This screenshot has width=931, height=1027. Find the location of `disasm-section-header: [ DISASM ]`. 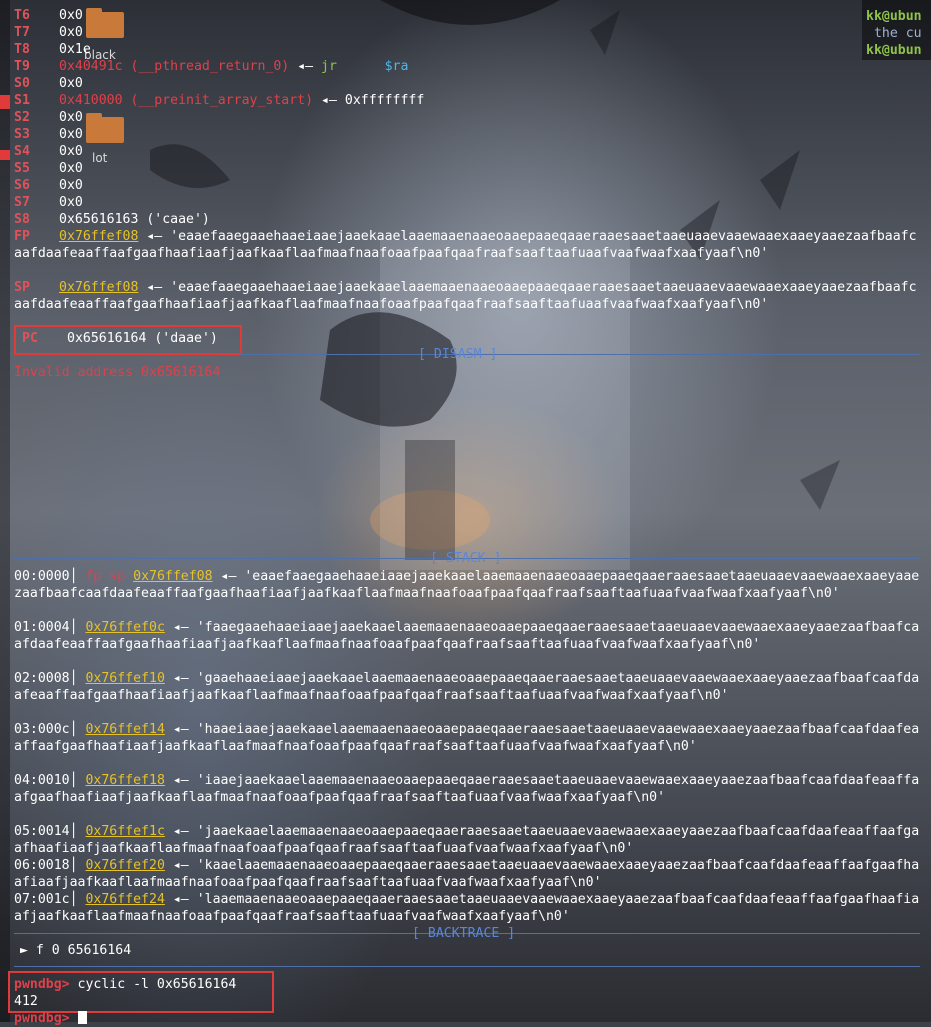

disasm-section-header: [ DISASM ] is located at coordinates (580, 354).